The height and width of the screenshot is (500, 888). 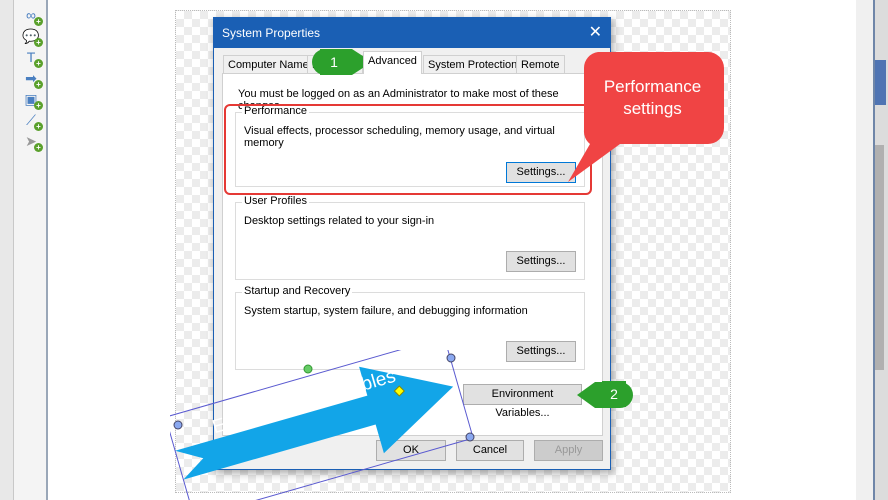 I want to click on group-desc: Desktop settings related to your sign-in, so click(x=339, y=221).